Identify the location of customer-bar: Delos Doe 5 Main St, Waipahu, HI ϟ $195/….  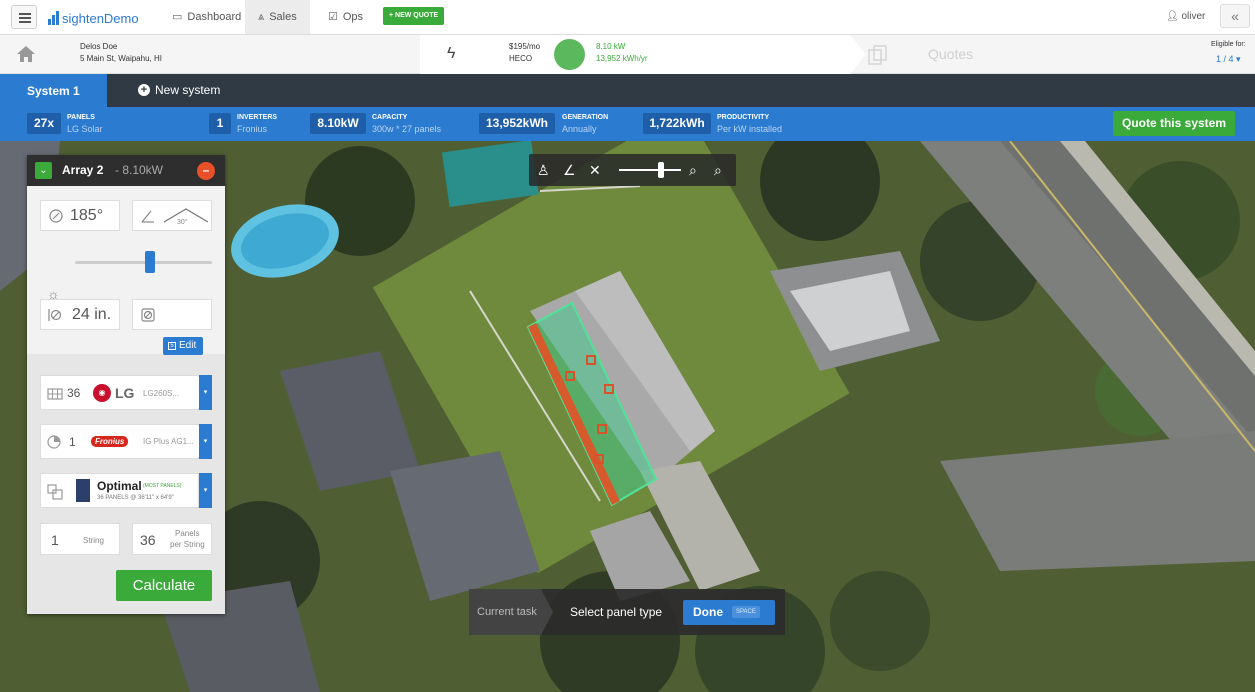
(627, 54).